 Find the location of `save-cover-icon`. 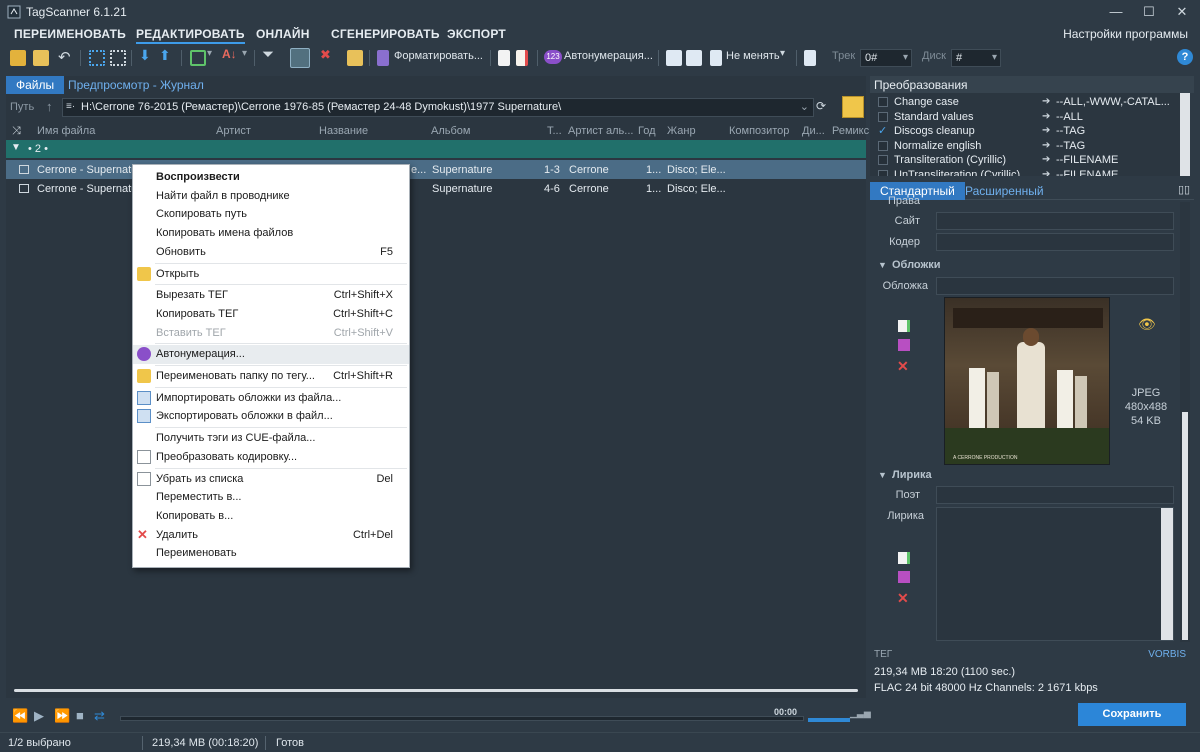

save-cover-icon is located at coordinates (904, 345).